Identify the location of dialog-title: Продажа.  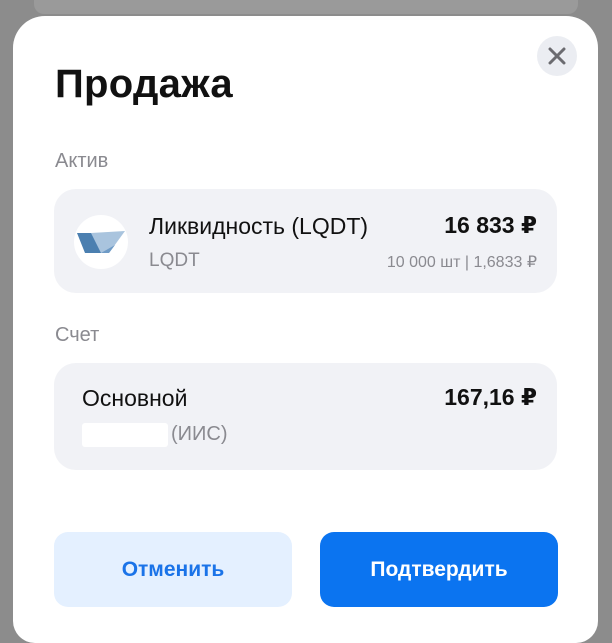
(144, 84).